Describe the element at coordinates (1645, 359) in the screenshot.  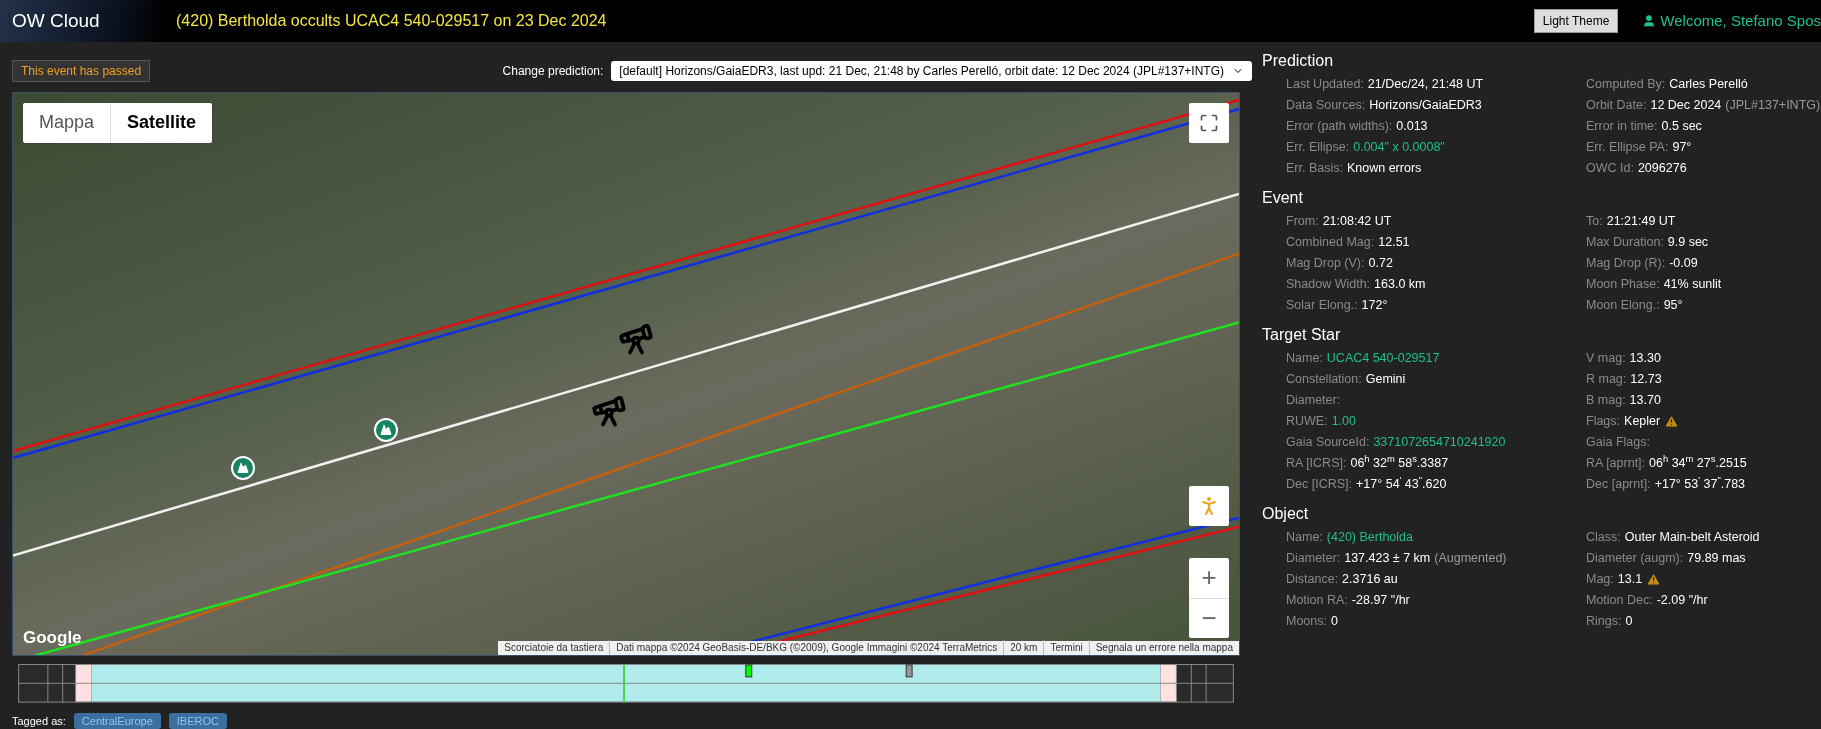
I see `field-value: 13.30` at that location.